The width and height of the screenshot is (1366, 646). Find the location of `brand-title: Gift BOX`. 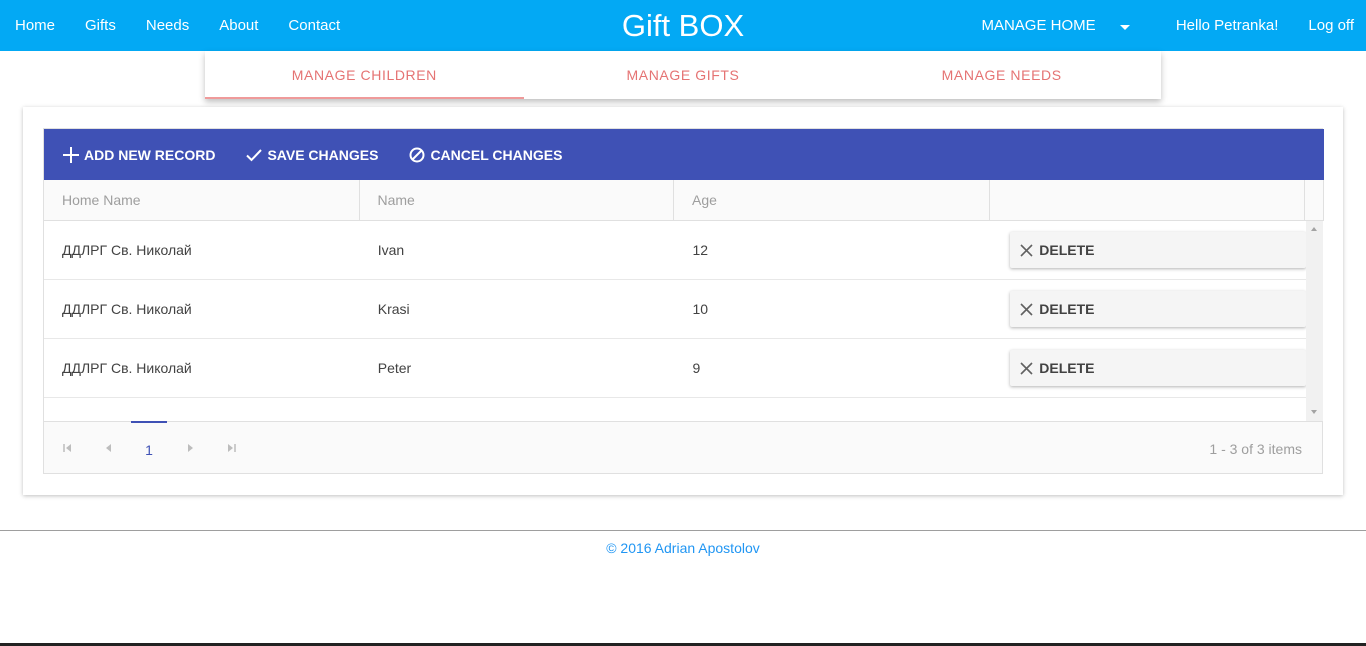

brand-title: Gift BOX is located at coordinates (683, 25).